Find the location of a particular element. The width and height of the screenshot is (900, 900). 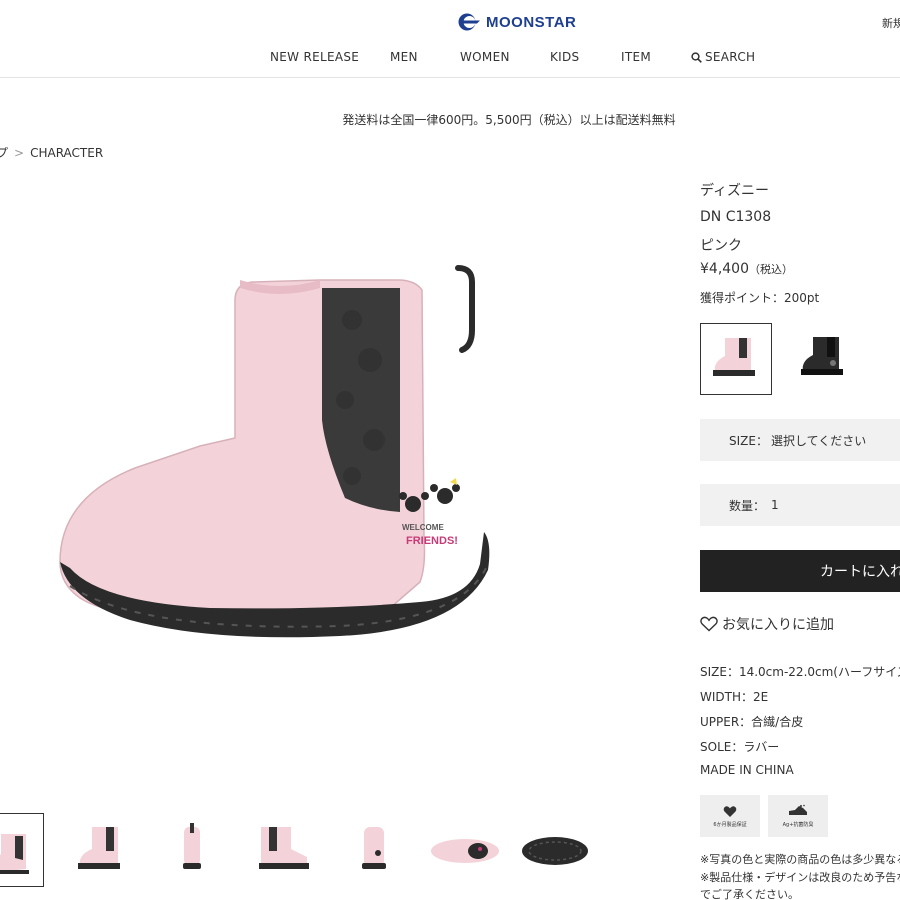

thumbnail-top-view is located at coordinates (465, 851).